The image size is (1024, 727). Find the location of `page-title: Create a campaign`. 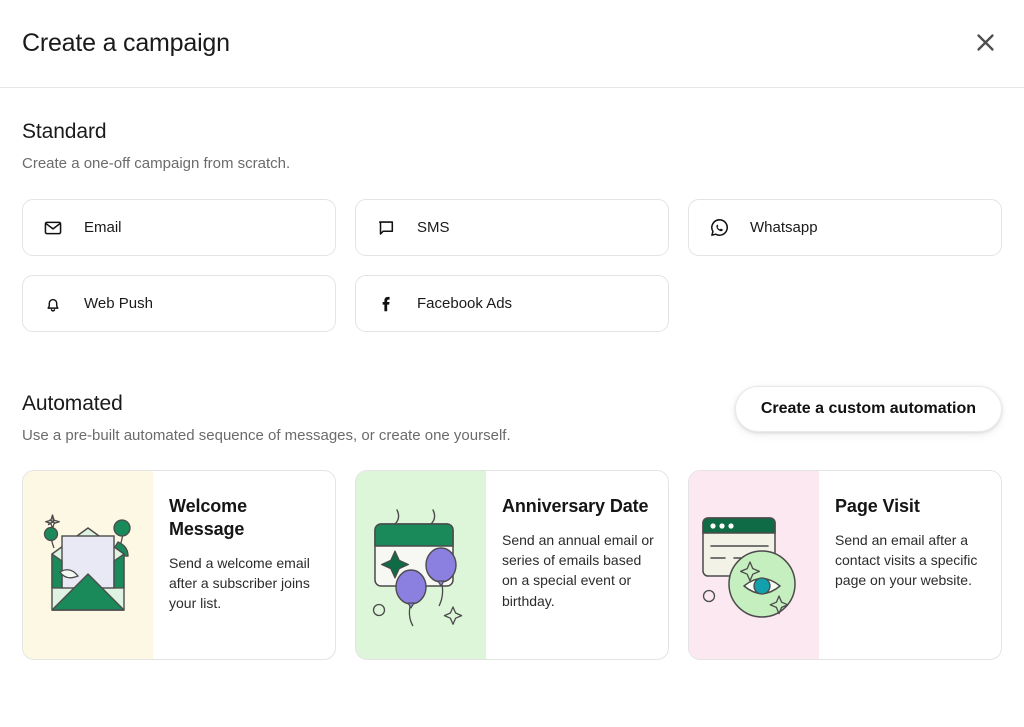

page-title: Create a campaign is located at coordinates (126, 43).